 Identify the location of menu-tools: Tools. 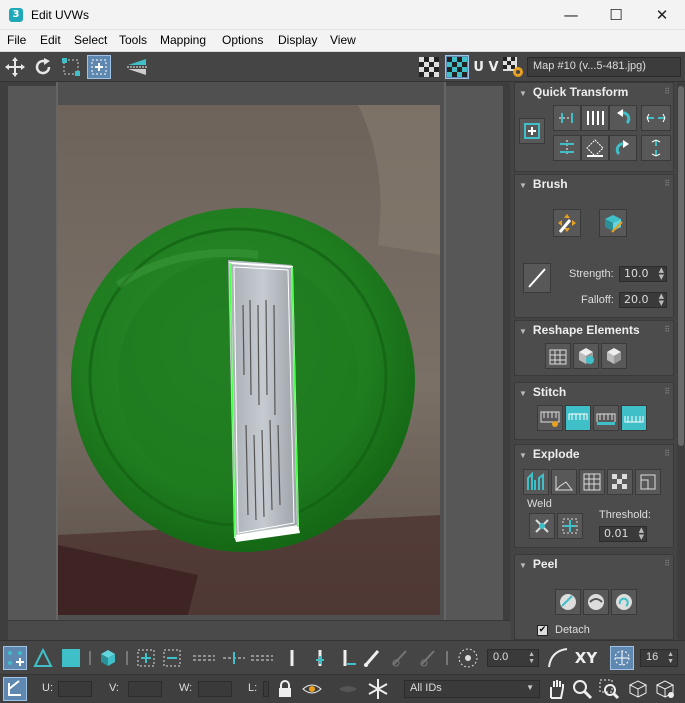
(133, 40).